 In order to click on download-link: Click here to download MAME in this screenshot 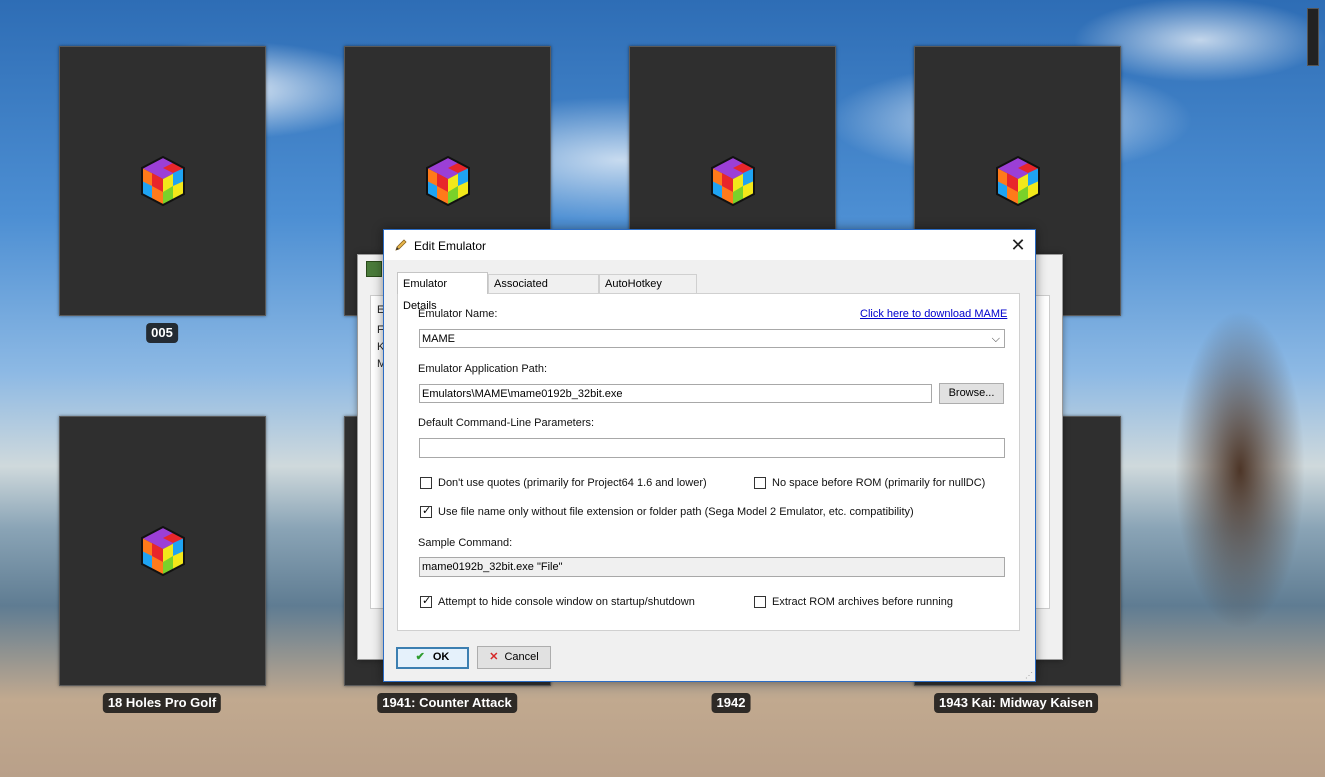, I will do `click(933, 314)`.